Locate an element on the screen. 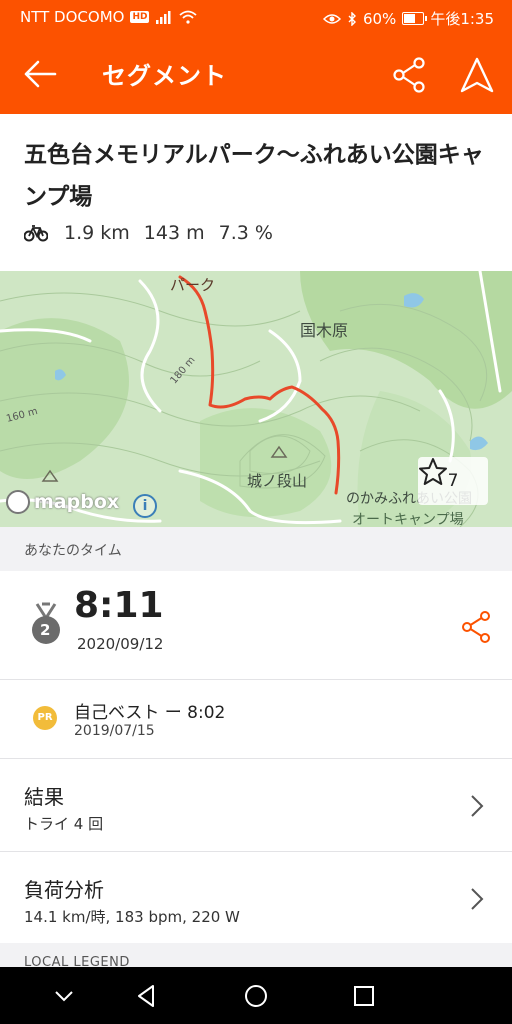  clock: 午後1:35 is located at coordinates (462, 19).